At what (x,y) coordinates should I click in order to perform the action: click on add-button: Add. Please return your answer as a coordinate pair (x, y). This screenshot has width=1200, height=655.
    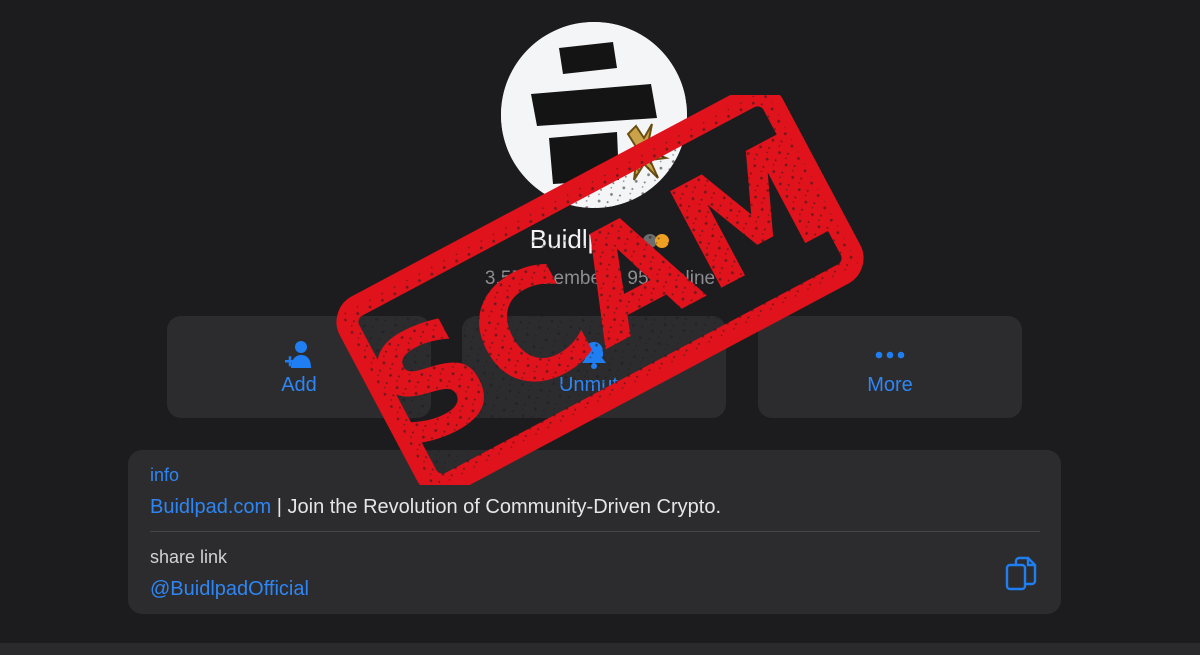
    Looking at the image, I should click on (299, 367).